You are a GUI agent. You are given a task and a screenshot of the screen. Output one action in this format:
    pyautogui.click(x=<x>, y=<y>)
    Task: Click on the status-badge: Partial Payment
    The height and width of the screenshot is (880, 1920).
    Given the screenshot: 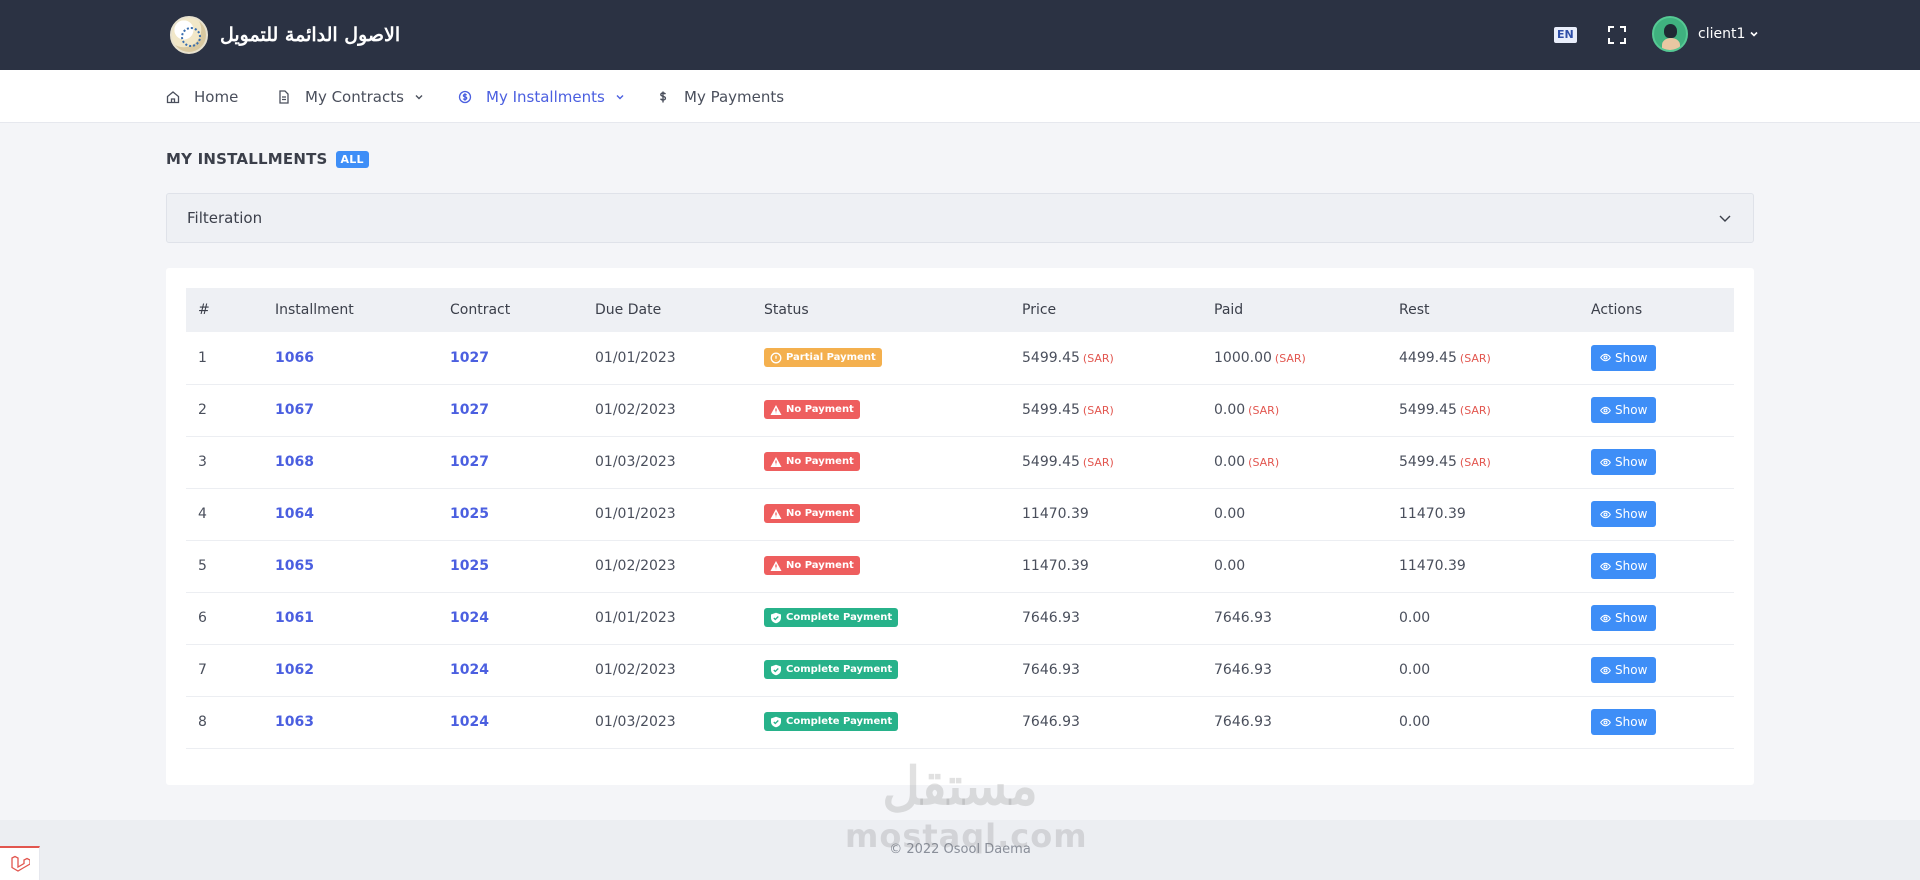 What is the action you would take?
    pyautogui.click(x=823, y=357)
    